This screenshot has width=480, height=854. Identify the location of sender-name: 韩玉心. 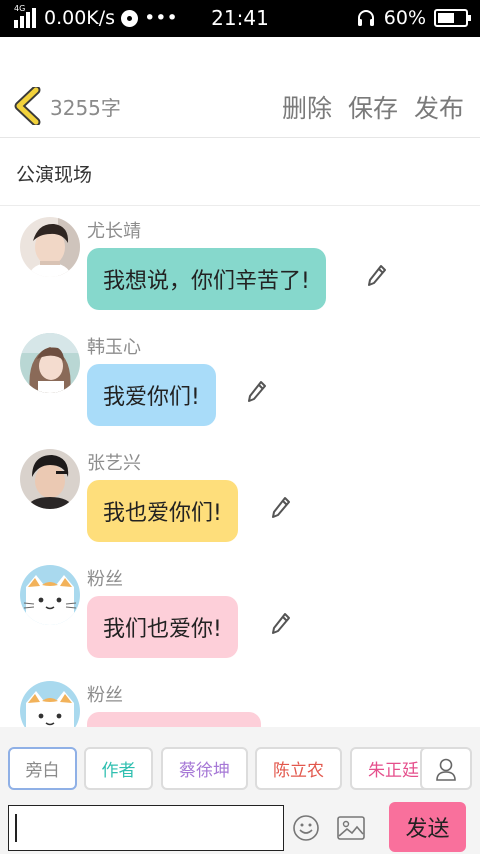
(114, 347).